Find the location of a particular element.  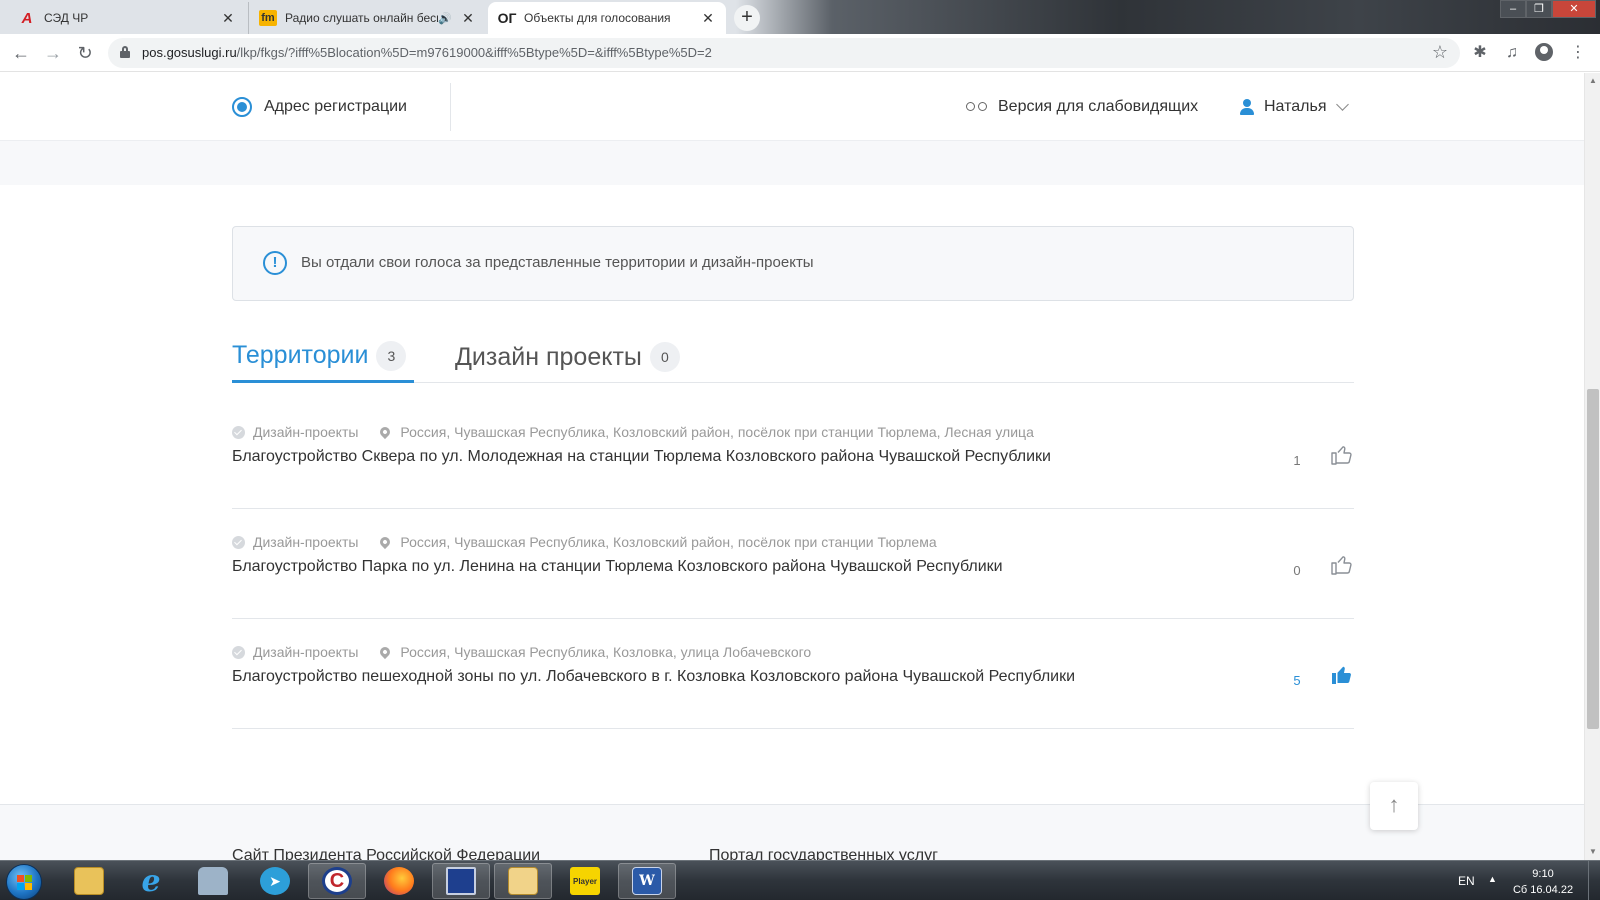

taskbar-explorer is located at coordinates (89, 881).